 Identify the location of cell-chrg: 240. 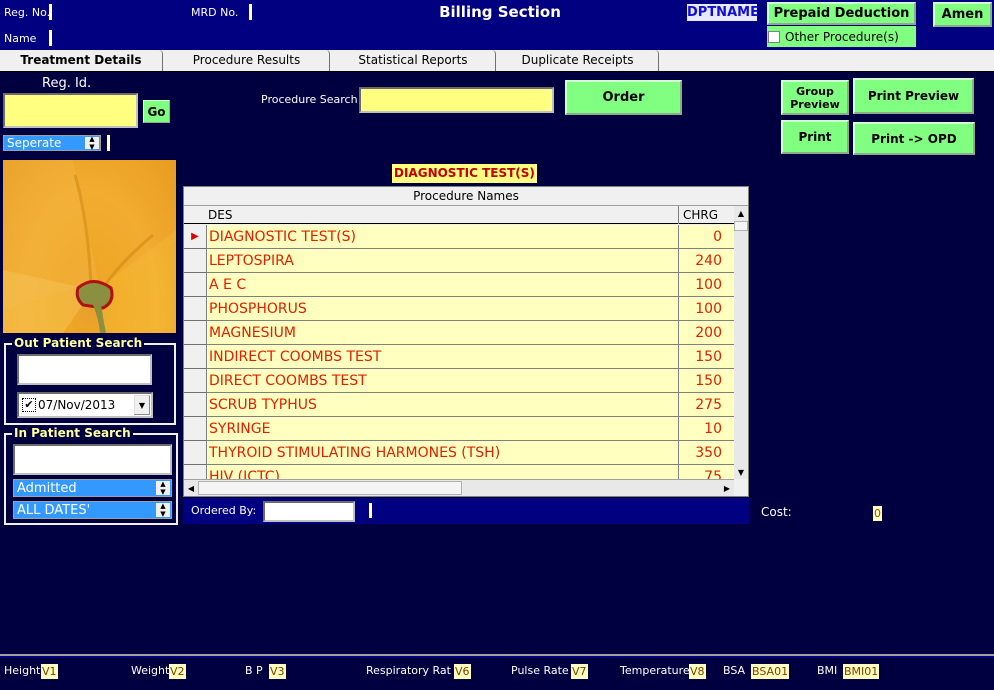
(706, 261).